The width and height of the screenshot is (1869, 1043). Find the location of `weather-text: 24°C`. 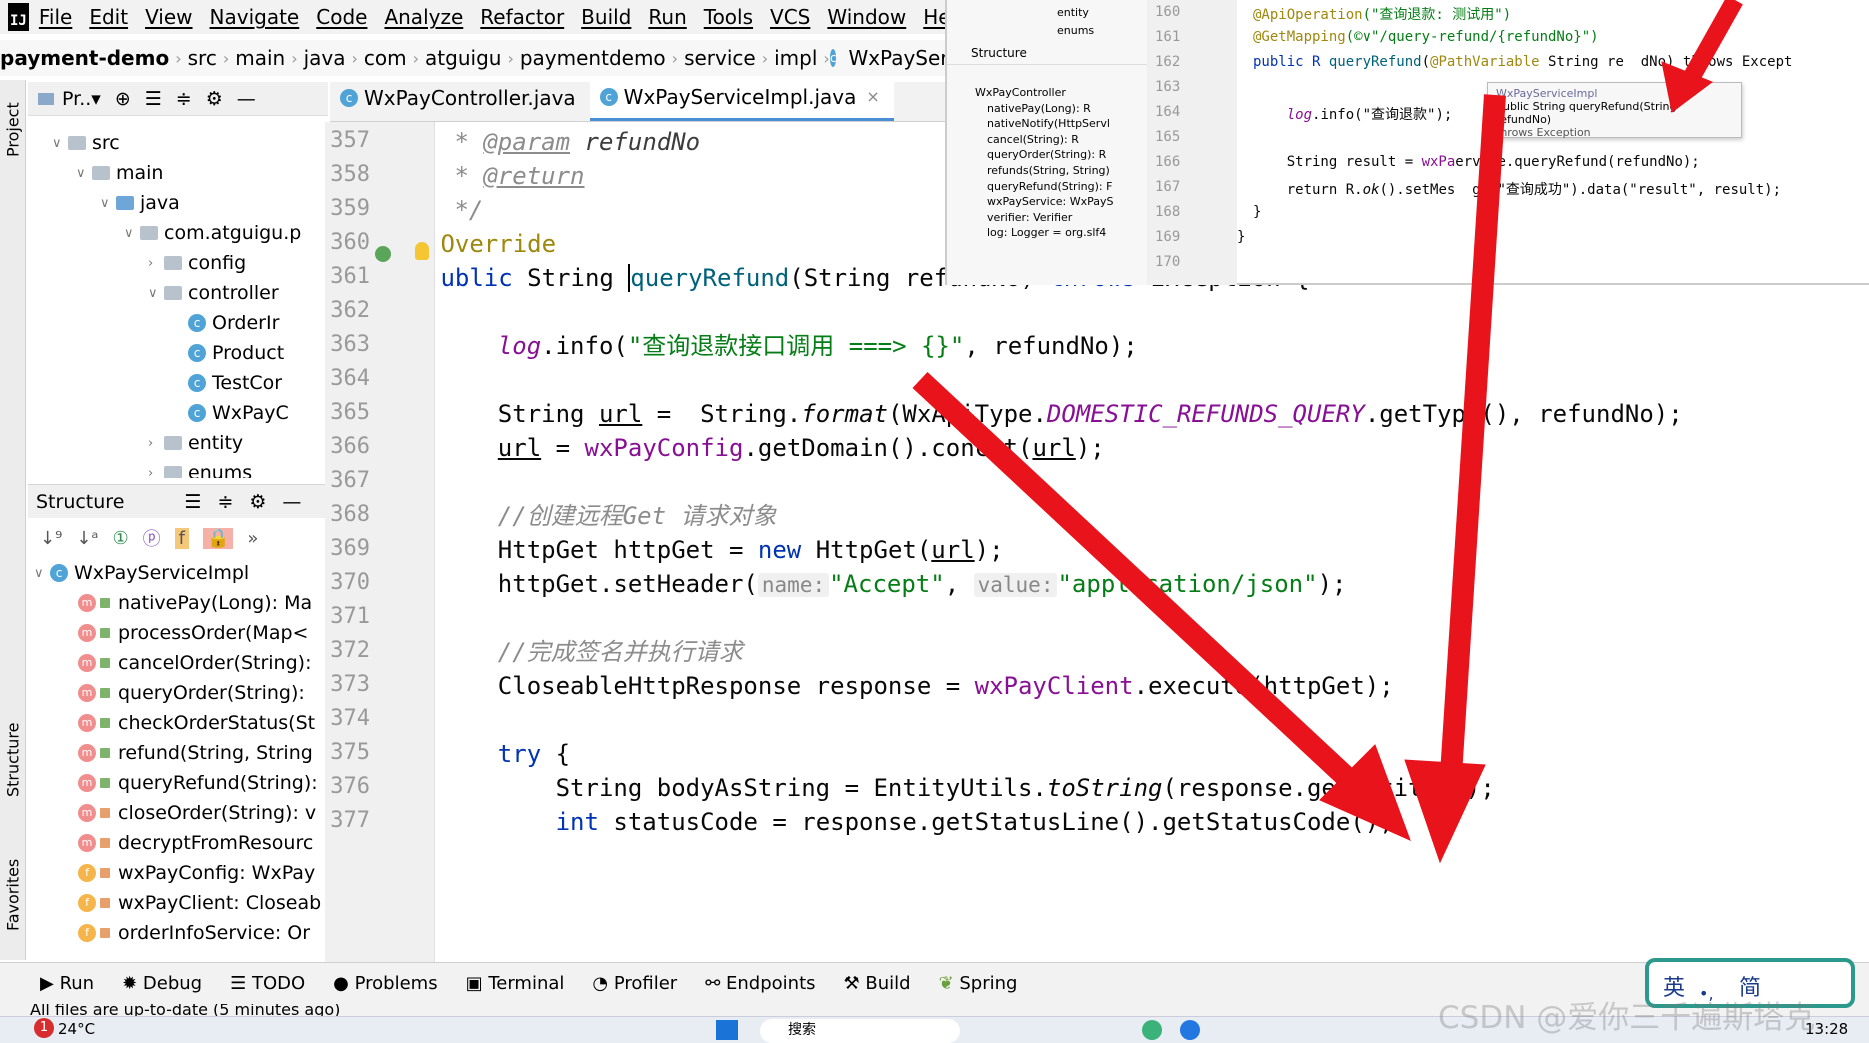

weather-text: 24°C is located at coordinates (76, 1029).